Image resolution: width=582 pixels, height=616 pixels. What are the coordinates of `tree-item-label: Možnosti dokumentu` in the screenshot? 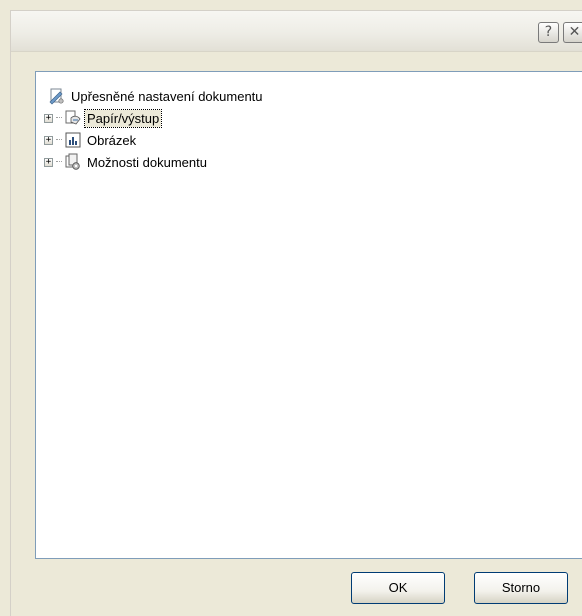 It's located at (147, 162).